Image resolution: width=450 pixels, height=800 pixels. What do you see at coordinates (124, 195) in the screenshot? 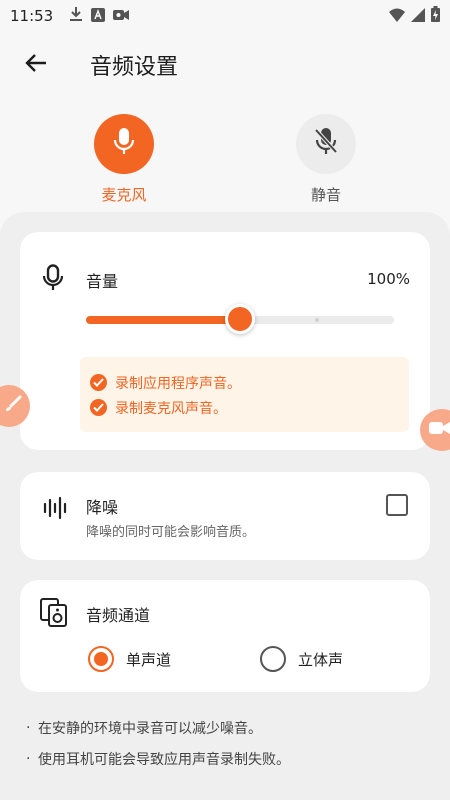
I see `mode-microphone-label: 麦克风` at bounding box center [124, 195].